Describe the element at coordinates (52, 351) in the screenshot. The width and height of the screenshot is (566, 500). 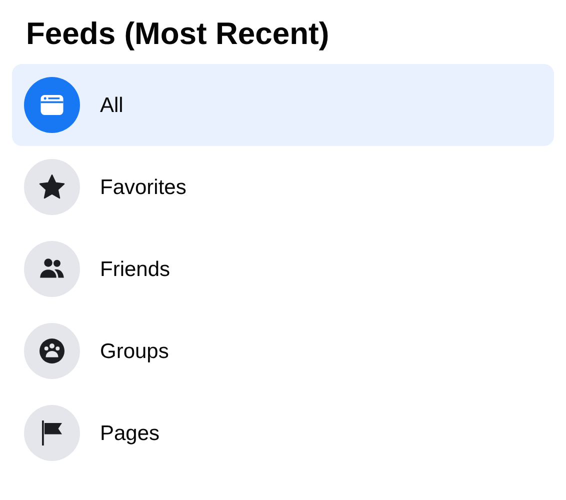
I see `group-icon` at that location.